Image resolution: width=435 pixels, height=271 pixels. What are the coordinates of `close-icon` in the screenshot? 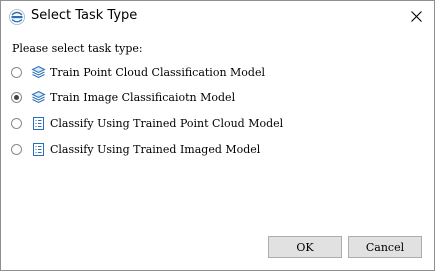 It's located at (416, 16).